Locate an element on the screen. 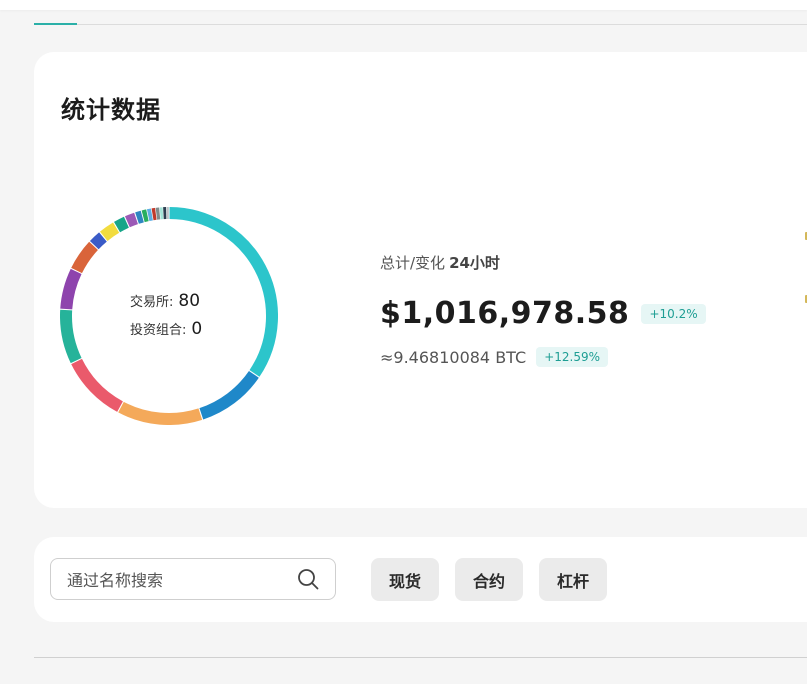 The height and width of the screenshot is (684, 807). active-tab-indicator is located at coordinates (55, 24).